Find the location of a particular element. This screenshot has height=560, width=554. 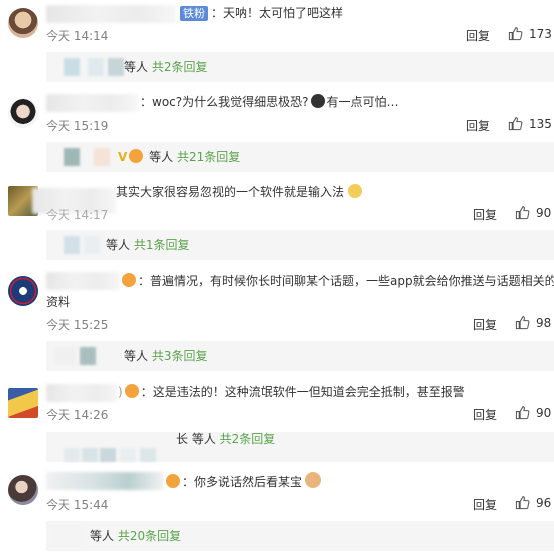

sub-replies-summary: 等人 共1条回复 is located at coordinates (148, 245).